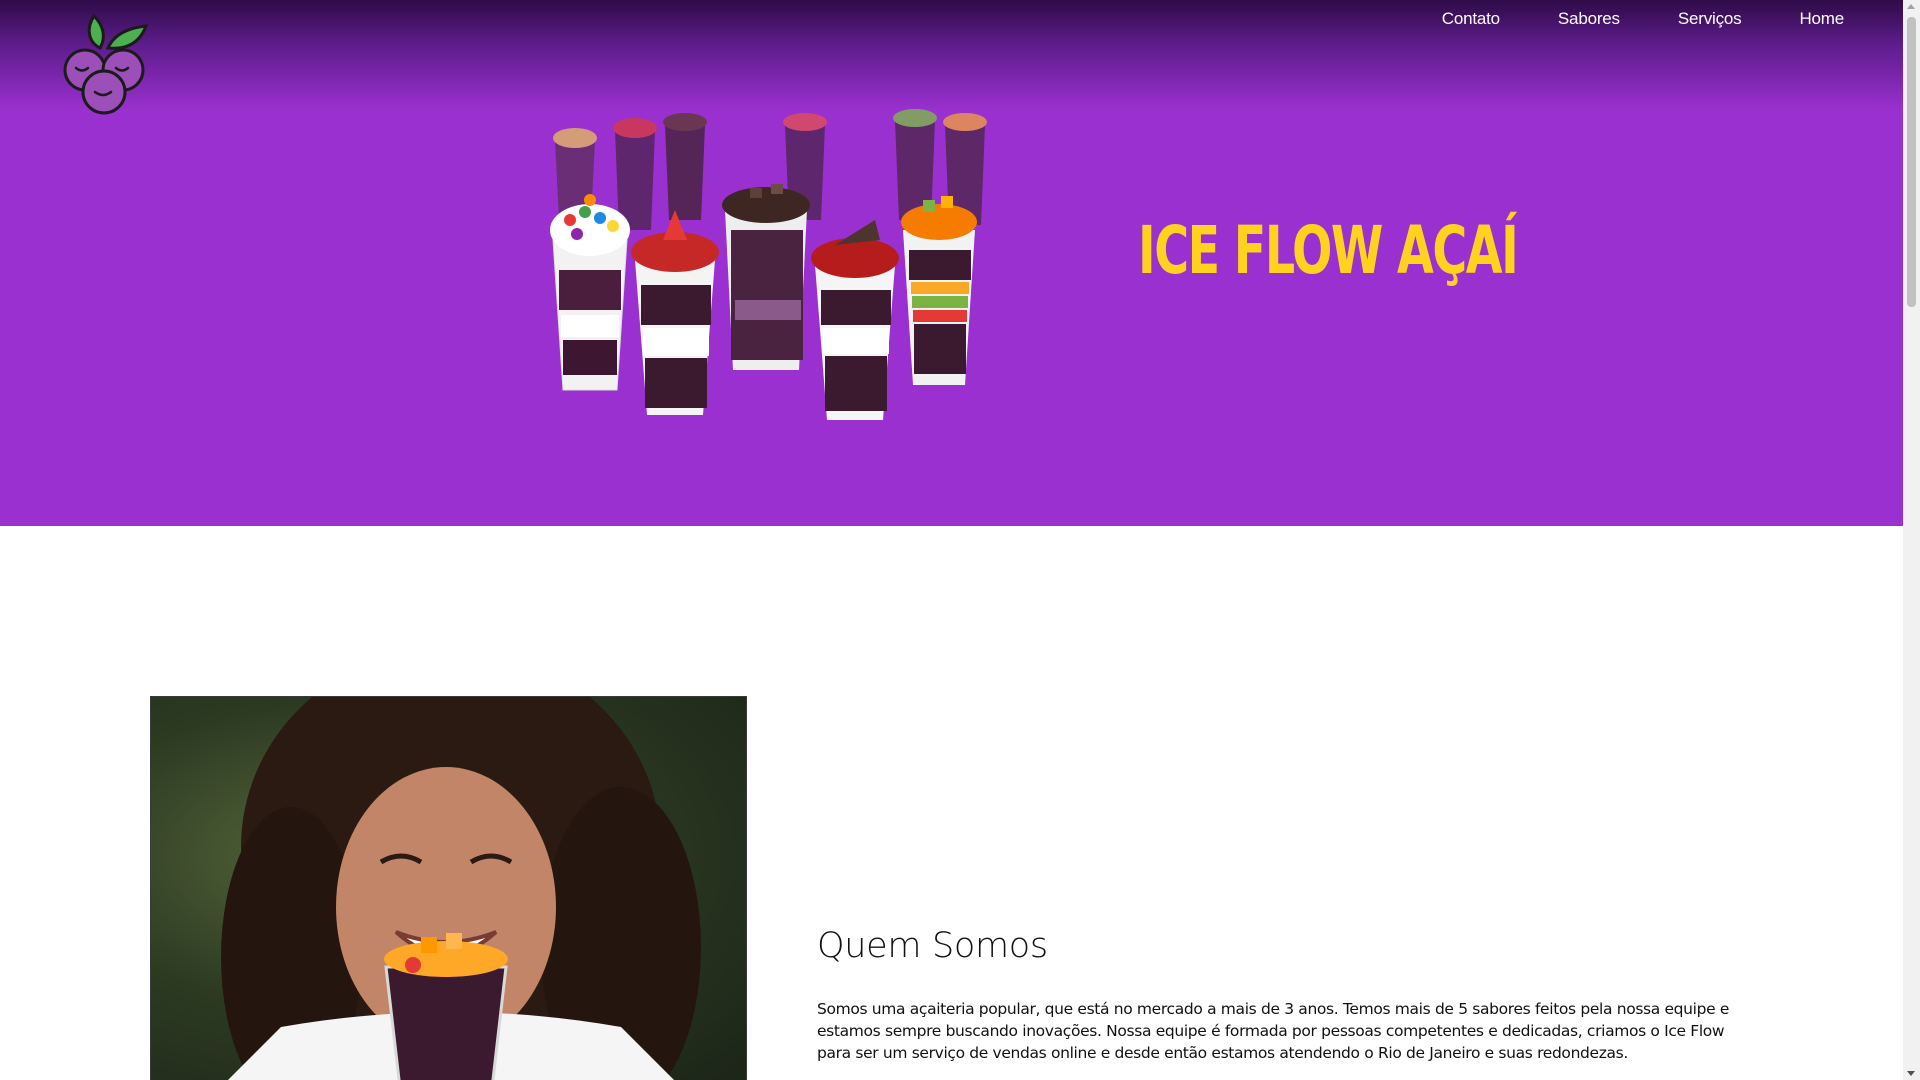  Describe the element at coordinates (1710, 19) in the screenshot. I see `nav-item-servicos: Serviços` at that location.